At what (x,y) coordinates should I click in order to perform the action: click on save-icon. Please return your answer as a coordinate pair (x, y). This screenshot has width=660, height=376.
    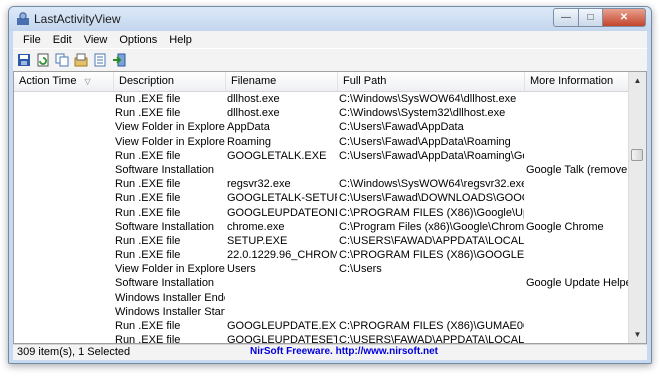
    Looking at the image, I should click on (24, 60).